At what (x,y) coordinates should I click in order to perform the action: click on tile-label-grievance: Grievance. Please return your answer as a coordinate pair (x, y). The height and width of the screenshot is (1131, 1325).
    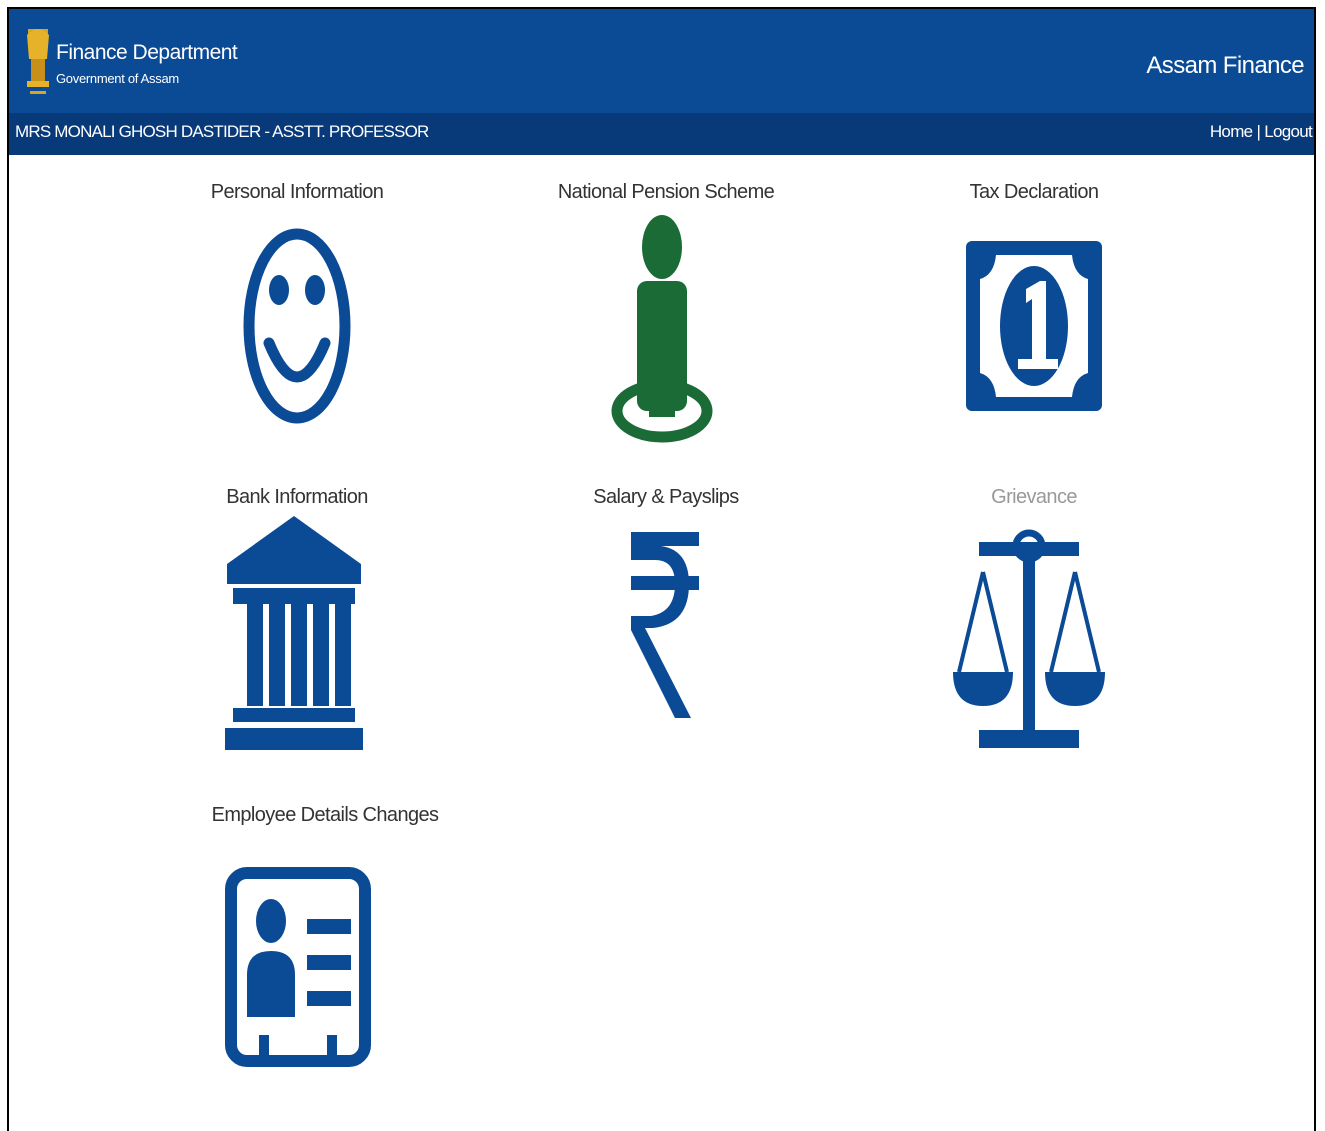
    Looking at the image, I should click on (1034, 497).